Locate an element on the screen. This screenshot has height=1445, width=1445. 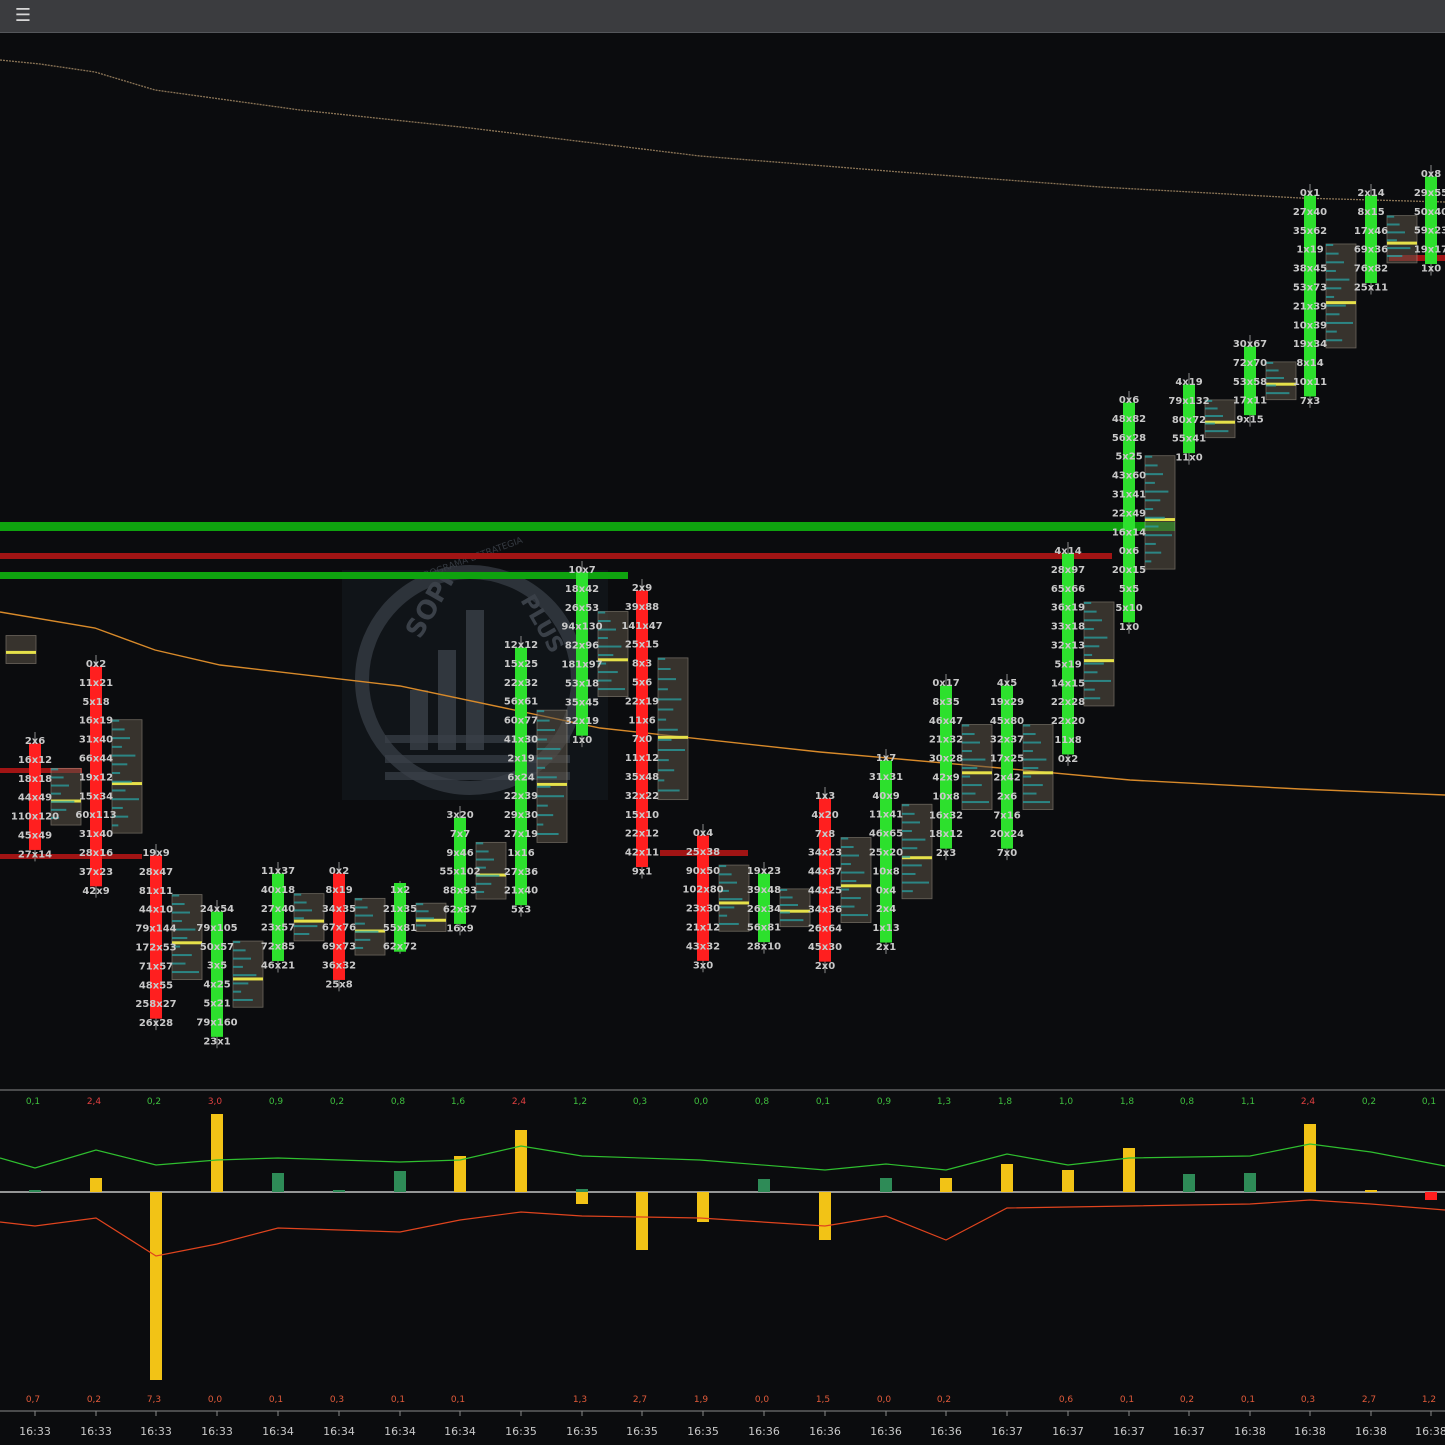
footprint-cell-label: 16x19 is located at coordinates (96, 721).